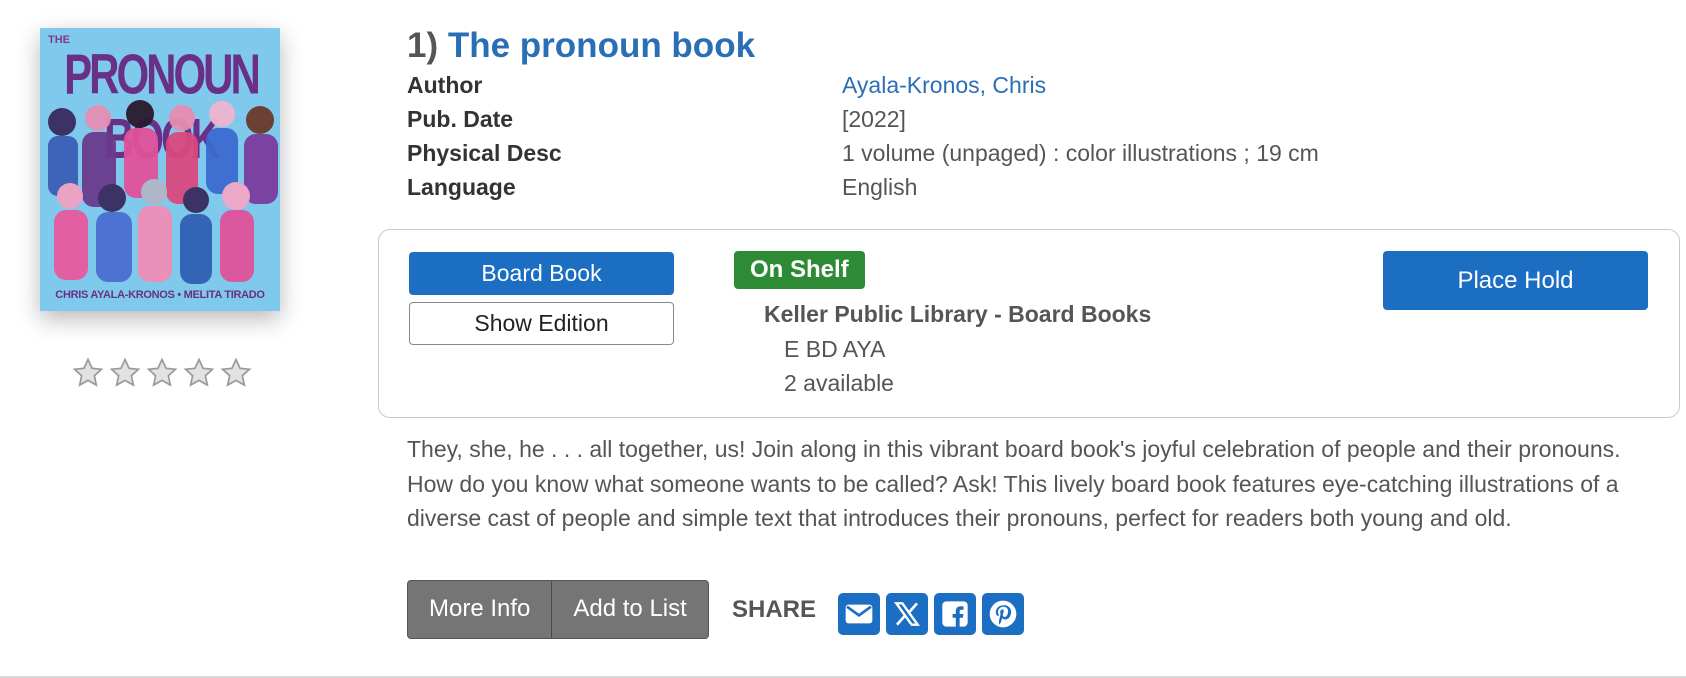  Describe the element at coordinates (839, 383) in the screenshot. I see `available-count: 2 available` at that location.